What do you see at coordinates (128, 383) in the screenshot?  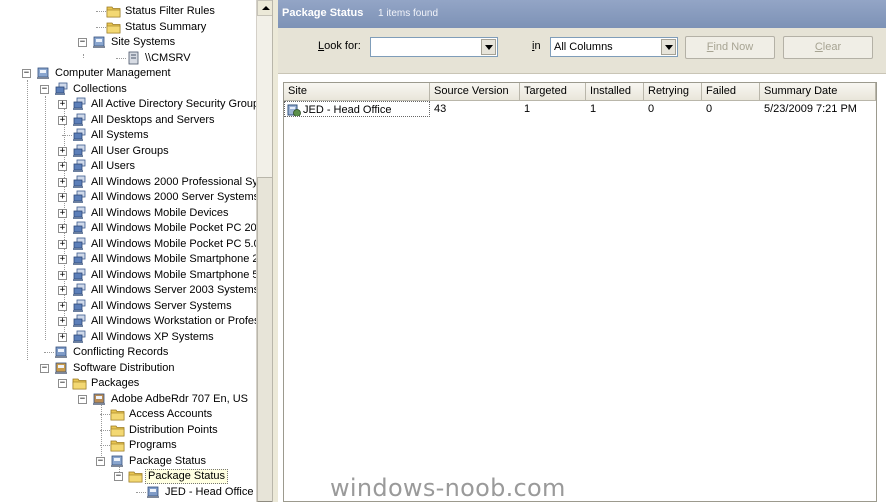 I see `tree-item: − Packages` at bounding box center [128, 383].